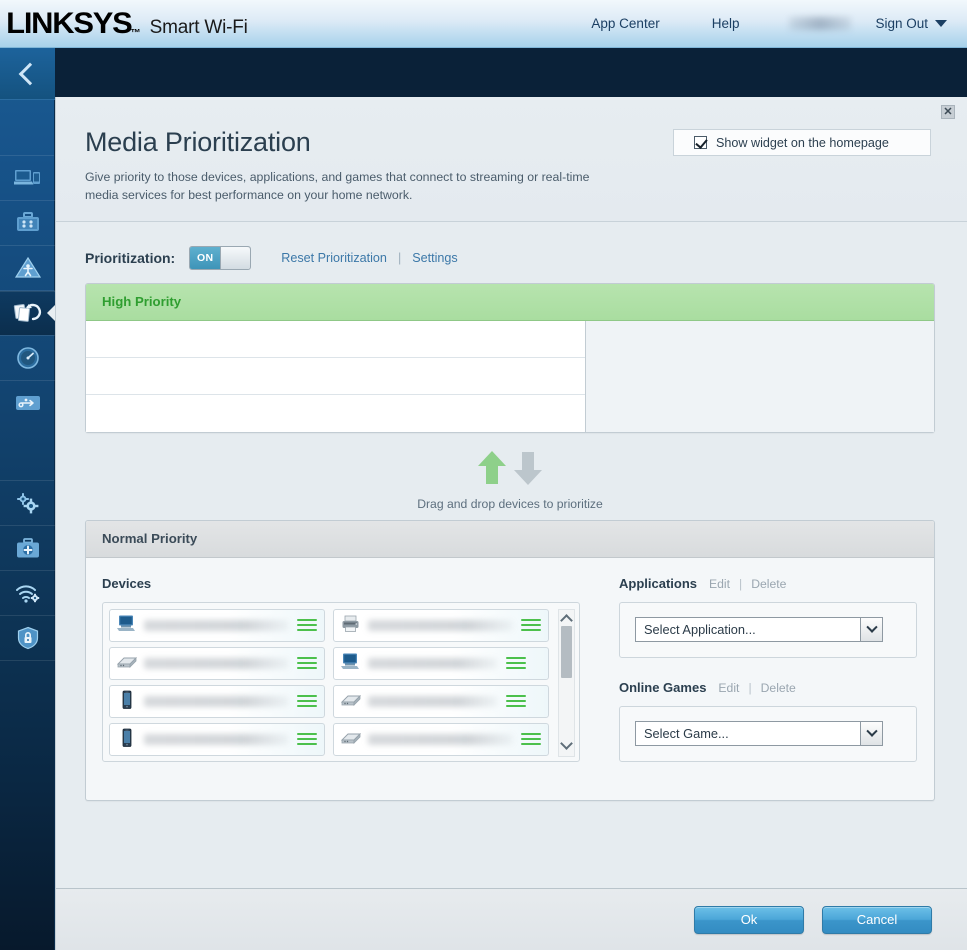 The height and width of the screenshot is (950, 967). What do you see at coordinates (127, 583) in the screenshot?
I see `devices-label: Devices` at bounding box center [127, 583].